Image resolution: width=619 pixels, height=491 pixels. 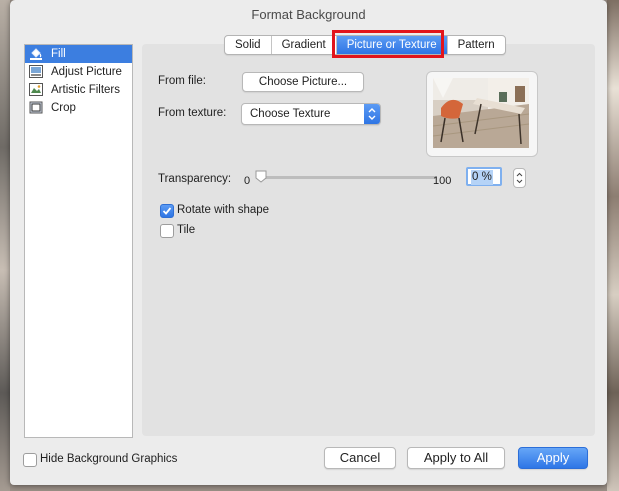 I want to click on tab-solid: Solid, so click(x=248, y=45).